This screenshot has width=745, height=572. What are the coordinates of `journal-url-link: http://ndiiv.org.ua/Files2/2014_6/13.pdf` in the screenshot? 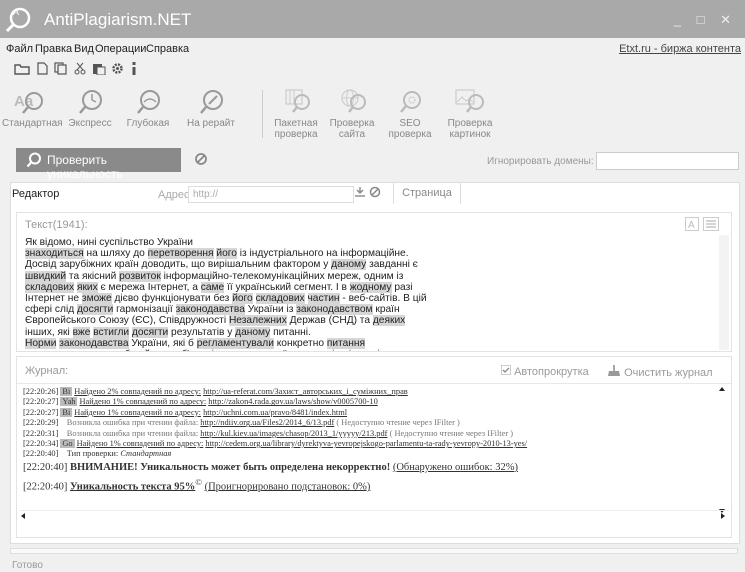 It's located at (267, 422).